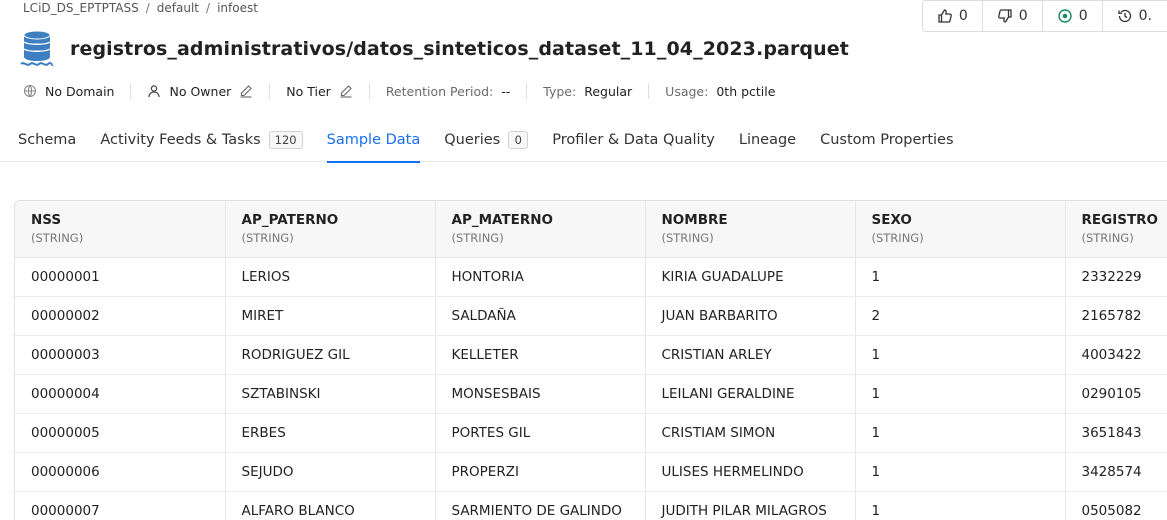 Image resolution: width=1167 pixels, height=520 pixels. Describe the element at coordinates (953, 16) in the screenshot. I see `like-button: 0` at that location.